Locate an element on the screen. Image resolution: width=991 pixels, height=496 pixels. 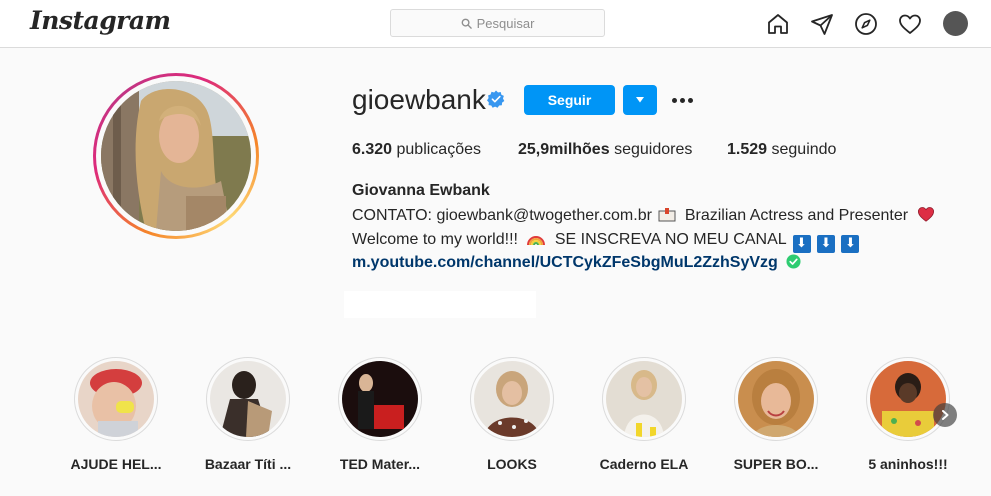
search-placeholder: Pesquisar is located at coordinates (505, 23).